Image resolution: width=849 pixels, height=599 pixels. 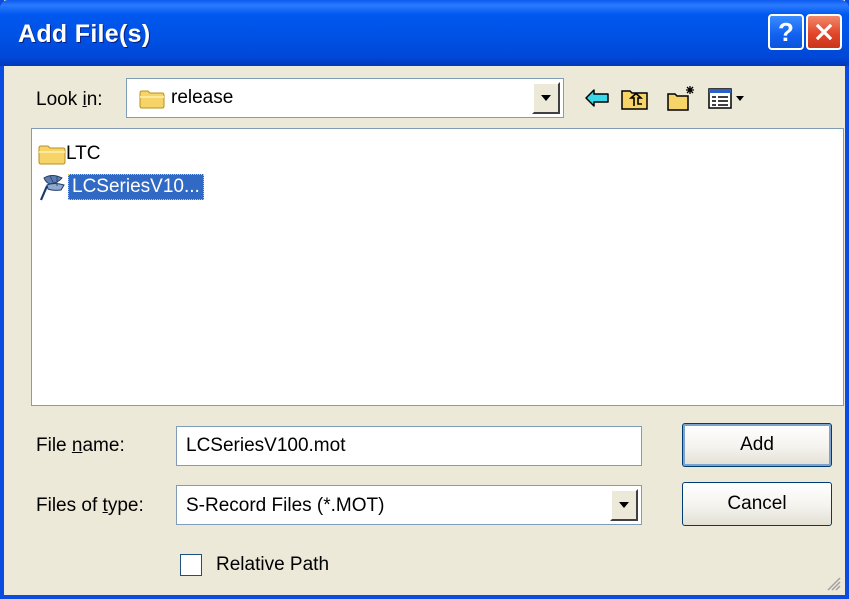 What do you see at coordinates (681, 98) in the screenshot?
I see `new-folder-icon` at bounding box center [681, 98].